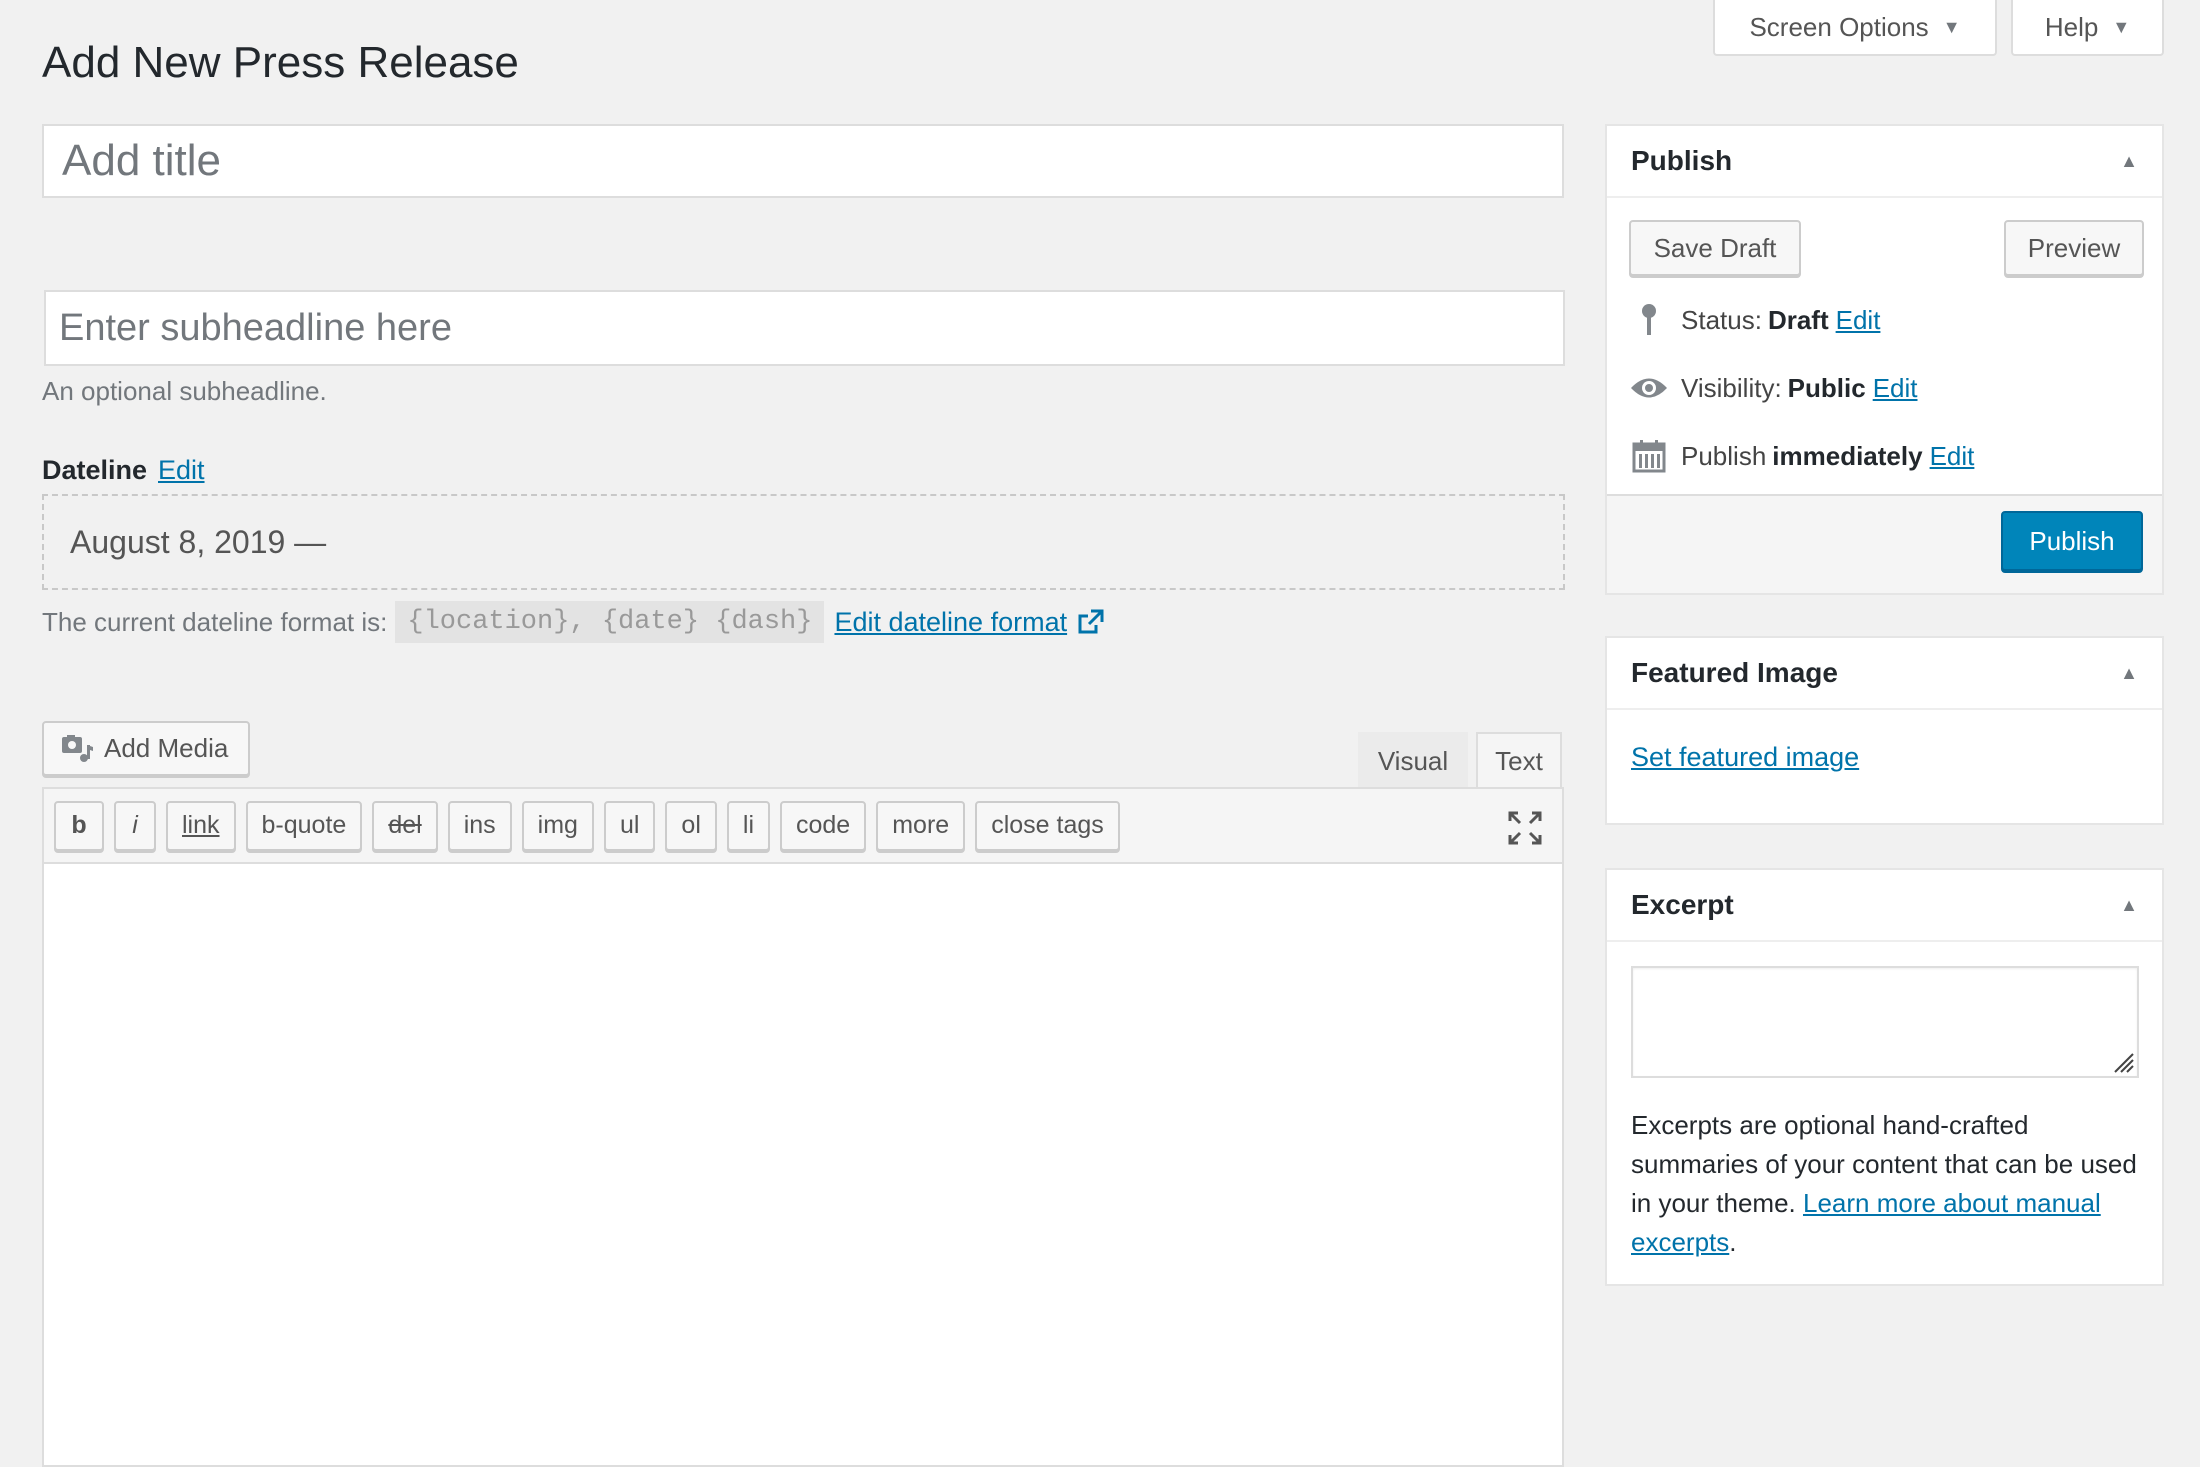 The height and width of the screenshot is (1467, 2200). What do you see at coordinates (1884, 730) in the screenshot?
I see `featured-image-box: Featured Image ▲ Set featured image` at bounding box center [1884, 730].